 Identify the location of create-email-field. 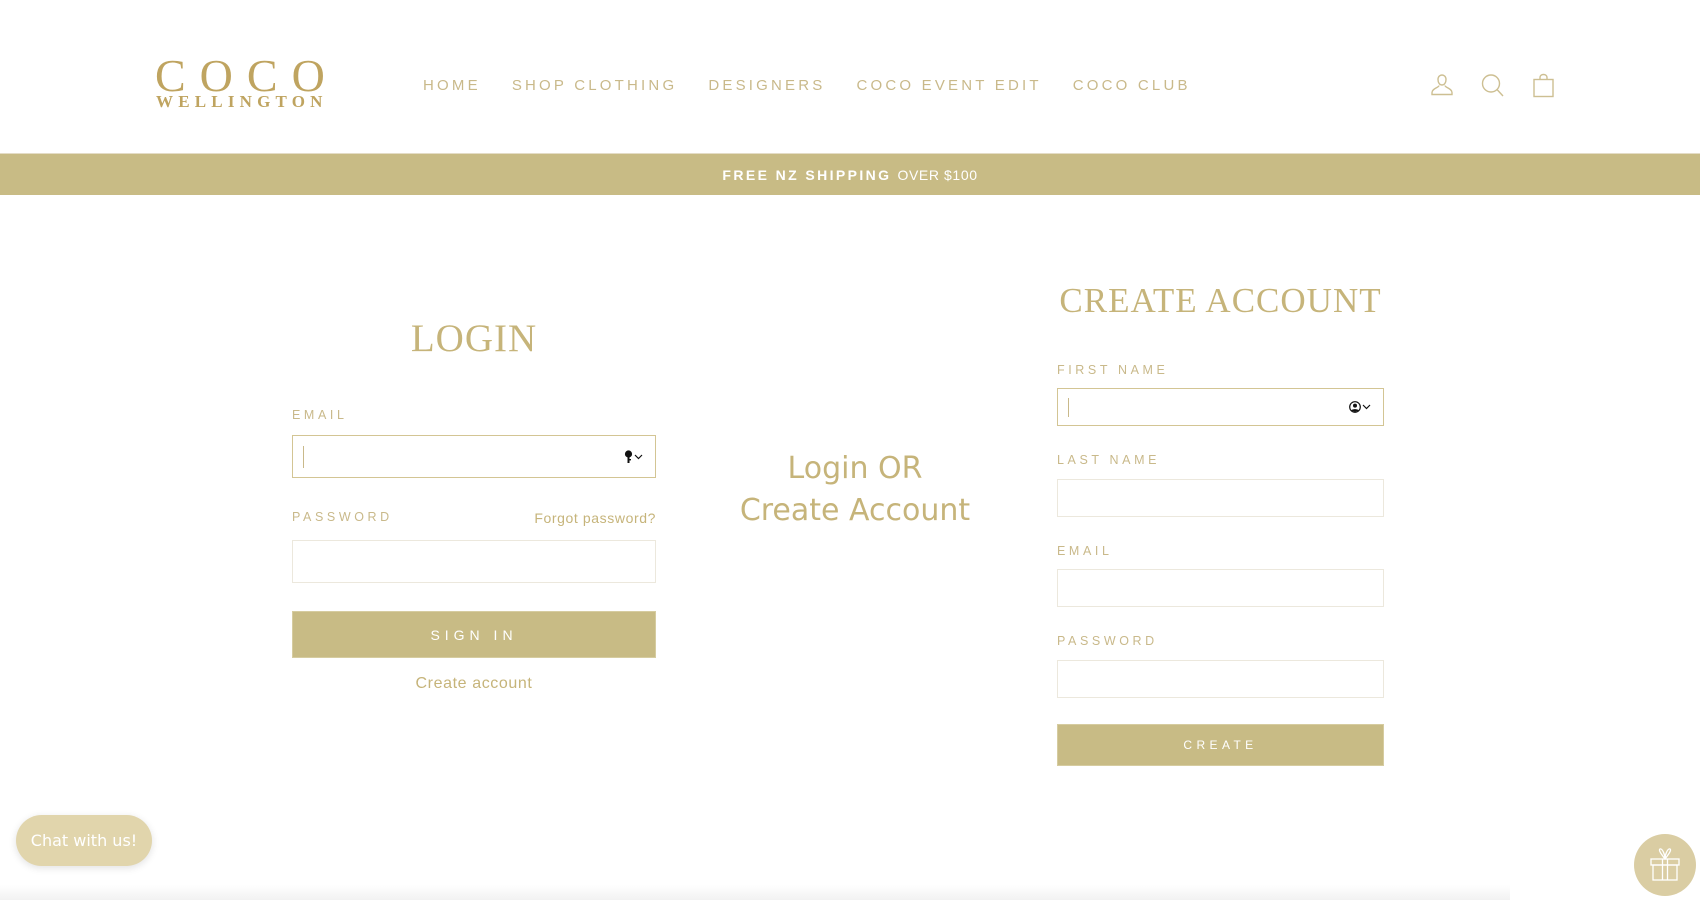
(1220, 588).